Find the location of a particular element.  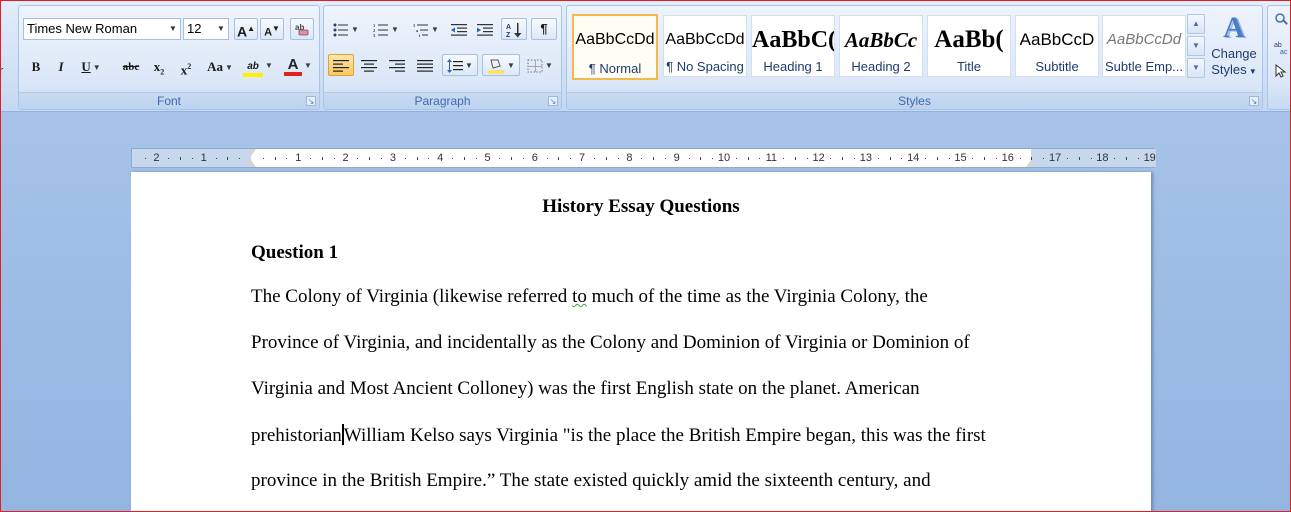

sort-button: A Z is located at coordinates (514, 29).